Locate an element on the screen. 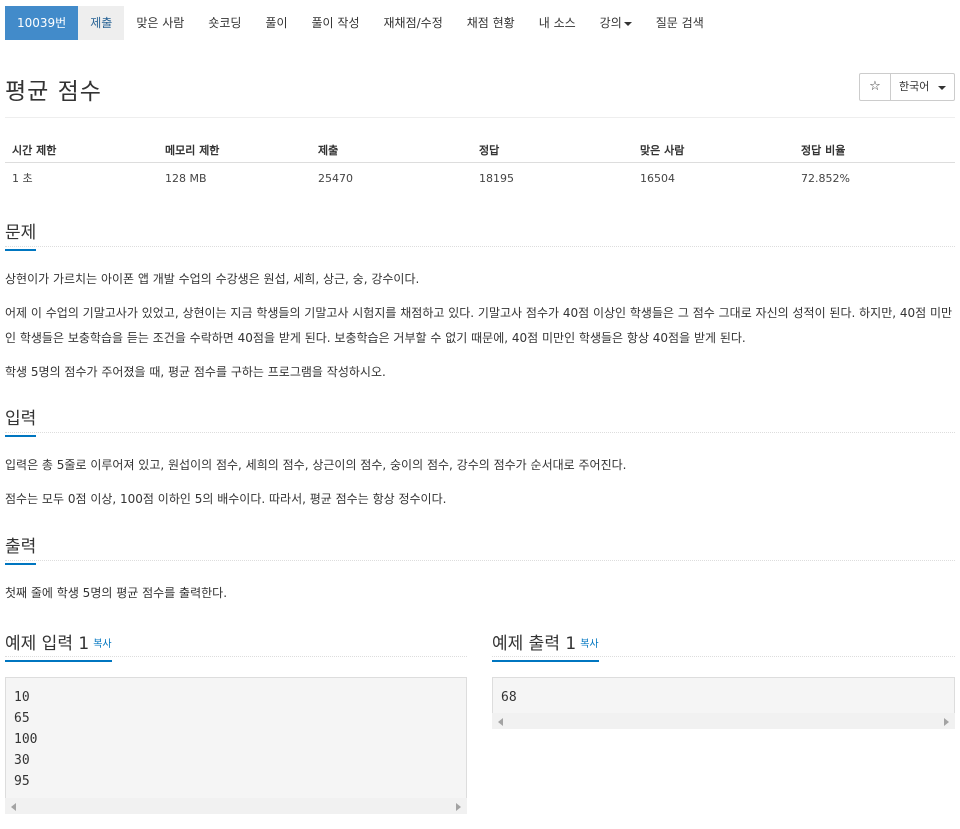  table-header-cell: 시간 제한 is located at coordinates (34, 150).